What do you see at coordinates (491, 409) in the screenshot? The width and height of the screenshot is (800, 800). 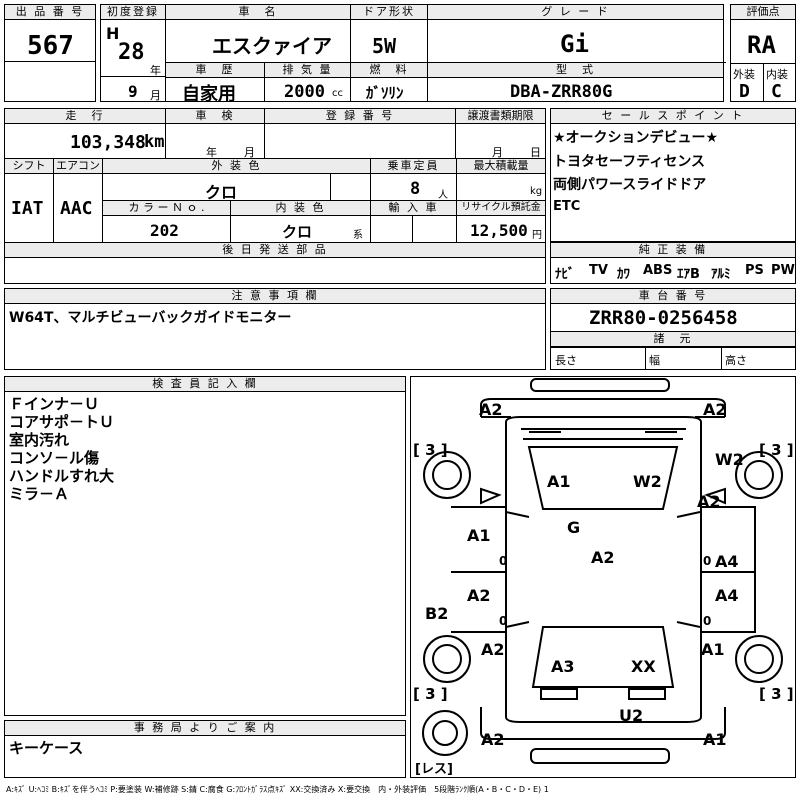 I see `mark-front-left: A2` at bounding box center [491, 409].